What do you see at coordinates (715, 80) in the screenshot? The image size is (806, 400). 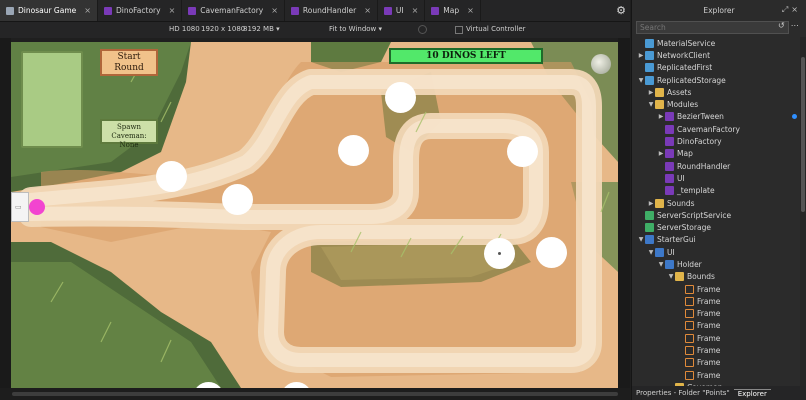 I see `explorer-item: ▼ ReplicatedStorage` at bounding box center [715, 80].